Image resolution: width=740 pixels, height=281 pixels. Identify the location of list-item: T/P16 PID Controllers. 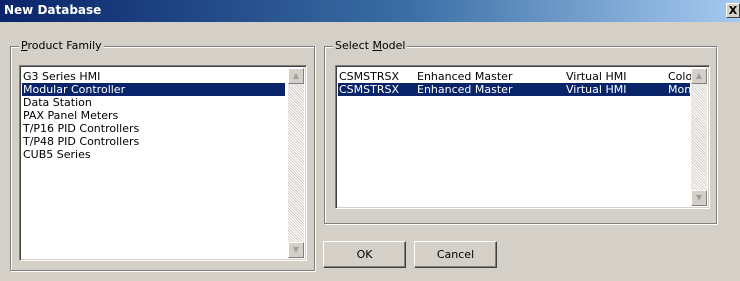
(153, 128).